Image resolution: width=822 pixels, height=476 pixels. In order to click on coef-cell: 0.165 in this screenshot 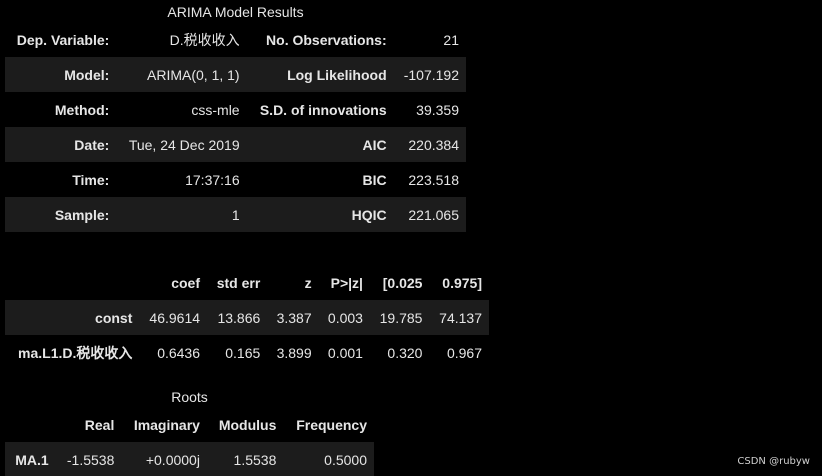, I will do `click(243, 352)`.